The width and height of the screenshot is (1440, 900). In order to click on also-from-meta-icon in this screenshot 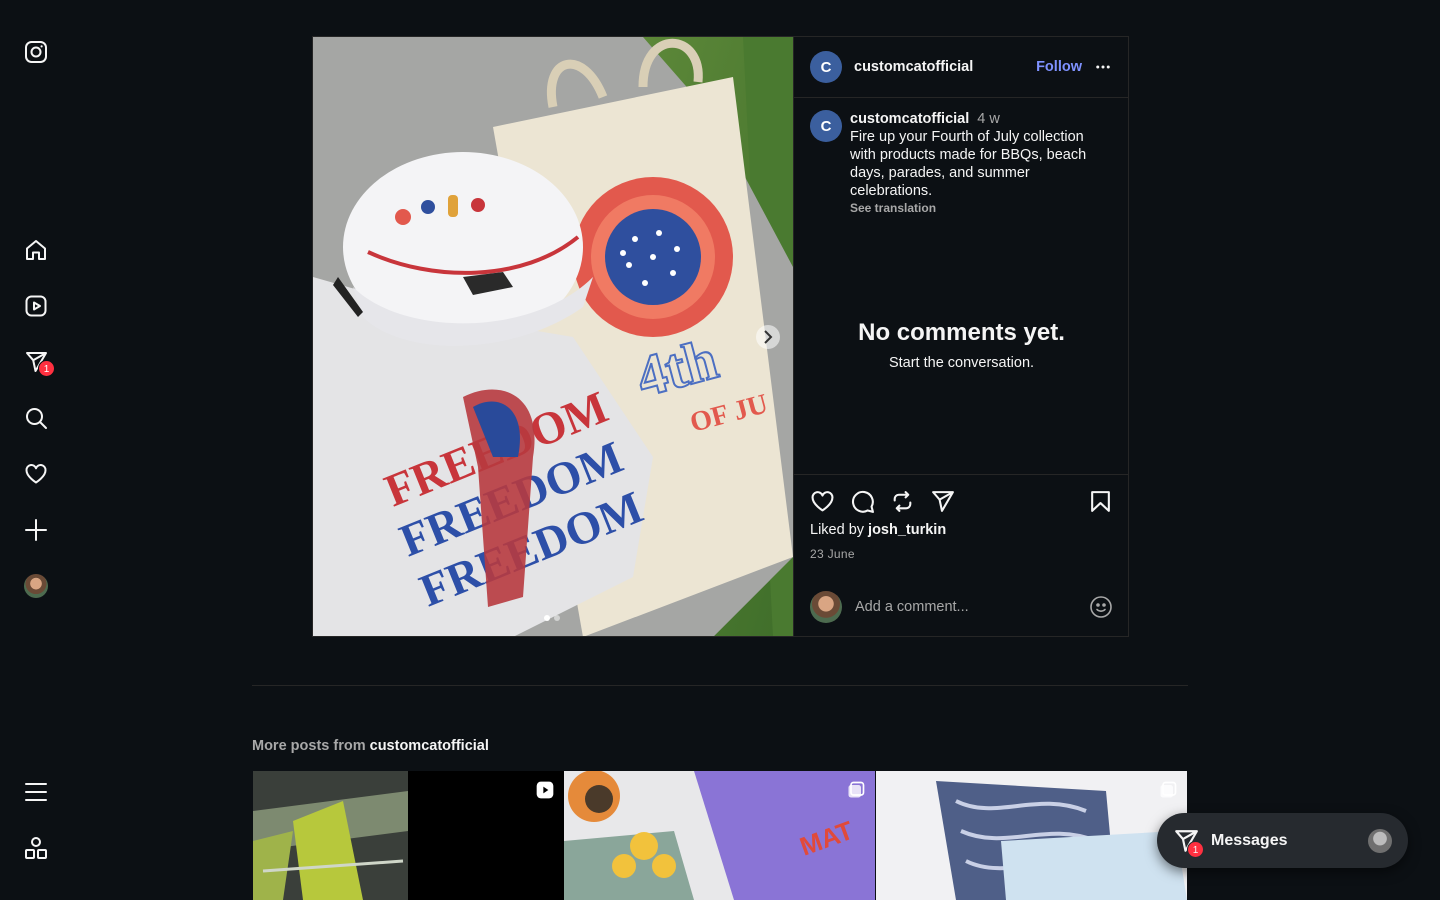, I will do `click(36, 848)`.